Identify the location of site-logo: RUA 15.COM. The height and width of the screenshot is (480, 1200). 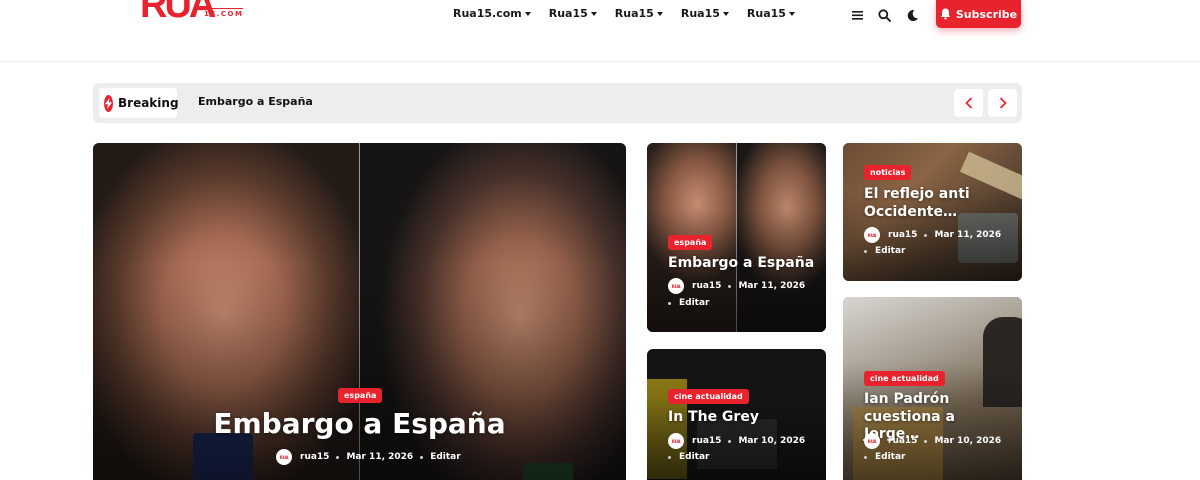
(200, 13).